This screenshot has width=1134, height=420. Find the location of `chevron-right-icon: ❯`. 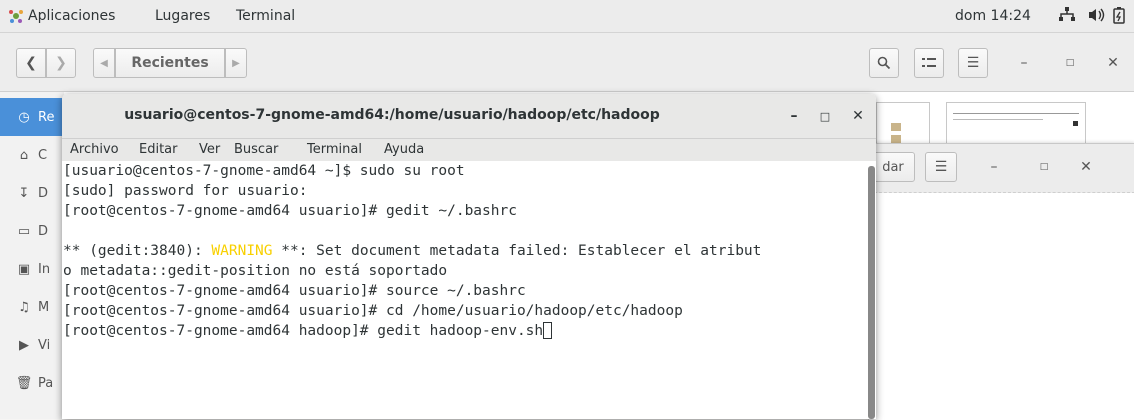

chevron-right-icon: ❯ is located at coordinates (61, 63).